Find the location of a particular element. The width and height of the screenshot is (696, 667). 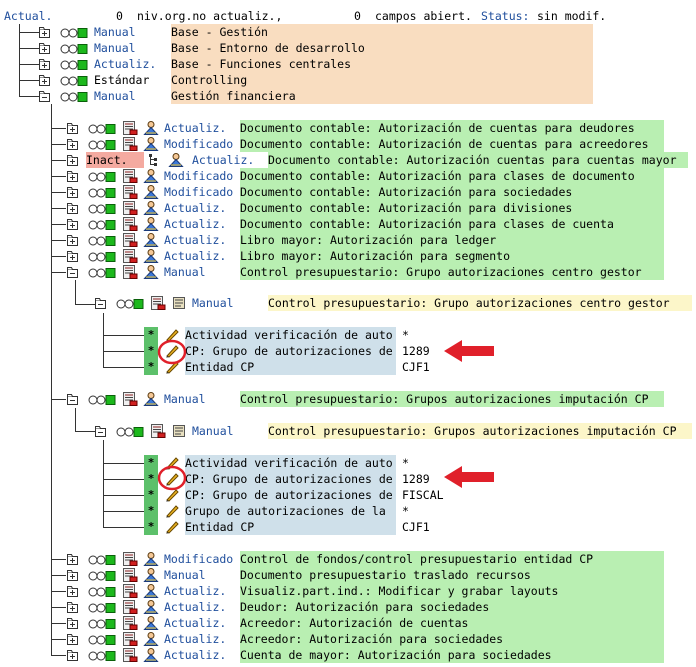

node-status: Actualiz. is located at coordinates (125, 64).